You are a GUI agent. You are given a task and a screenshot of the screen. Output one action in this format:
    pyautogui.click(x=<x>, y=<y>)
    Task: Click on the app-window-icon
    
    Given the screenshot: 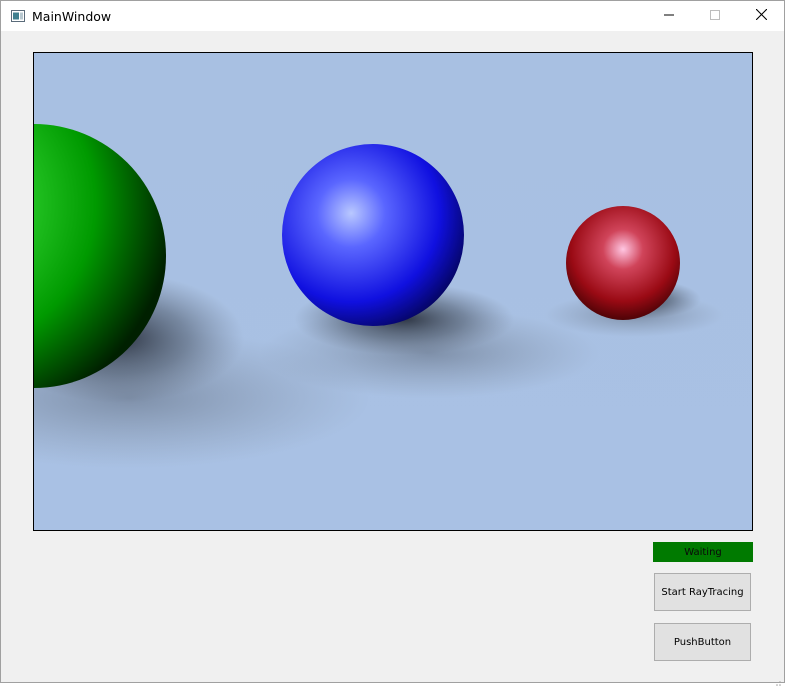 What is the action you would take?
    pyautogui.click(x=18, y=15)
    